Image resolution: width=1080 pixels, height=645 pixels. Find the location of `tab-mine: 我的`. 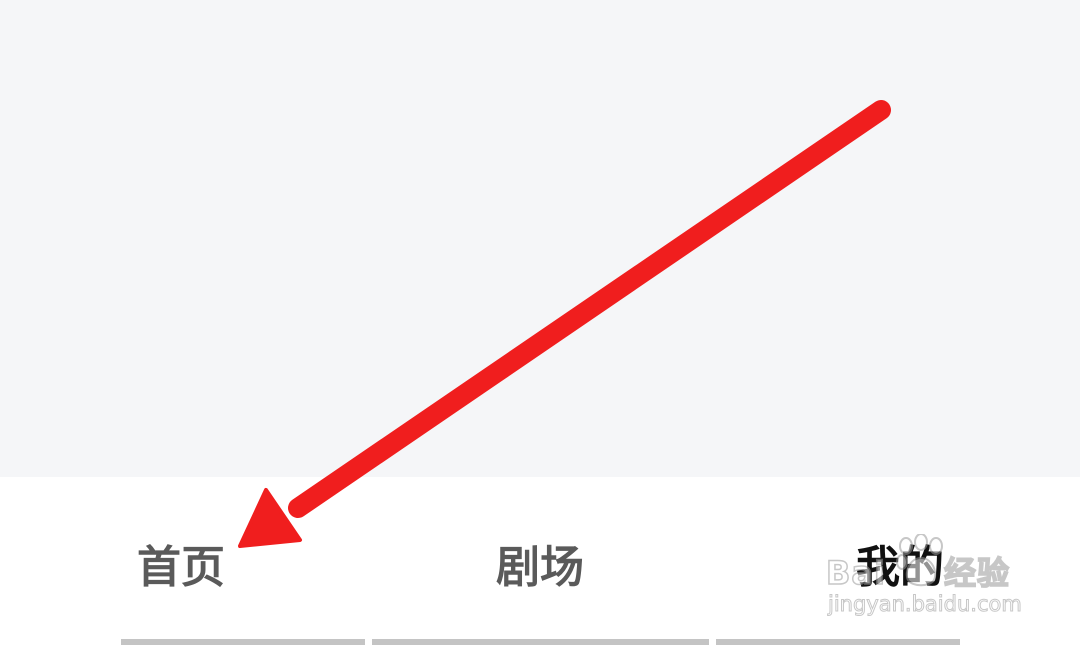

tab-mine: 我的 is located at coordinates (900, 563).